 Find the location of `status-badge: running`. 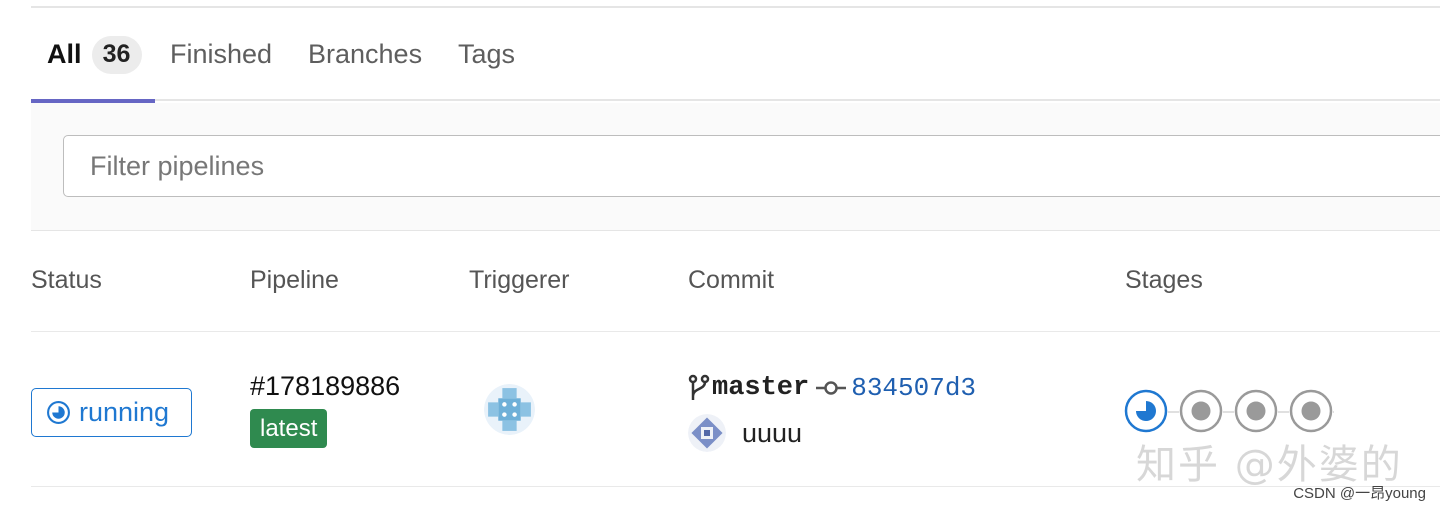

status-badge: running is located at coordinates (111, 412).